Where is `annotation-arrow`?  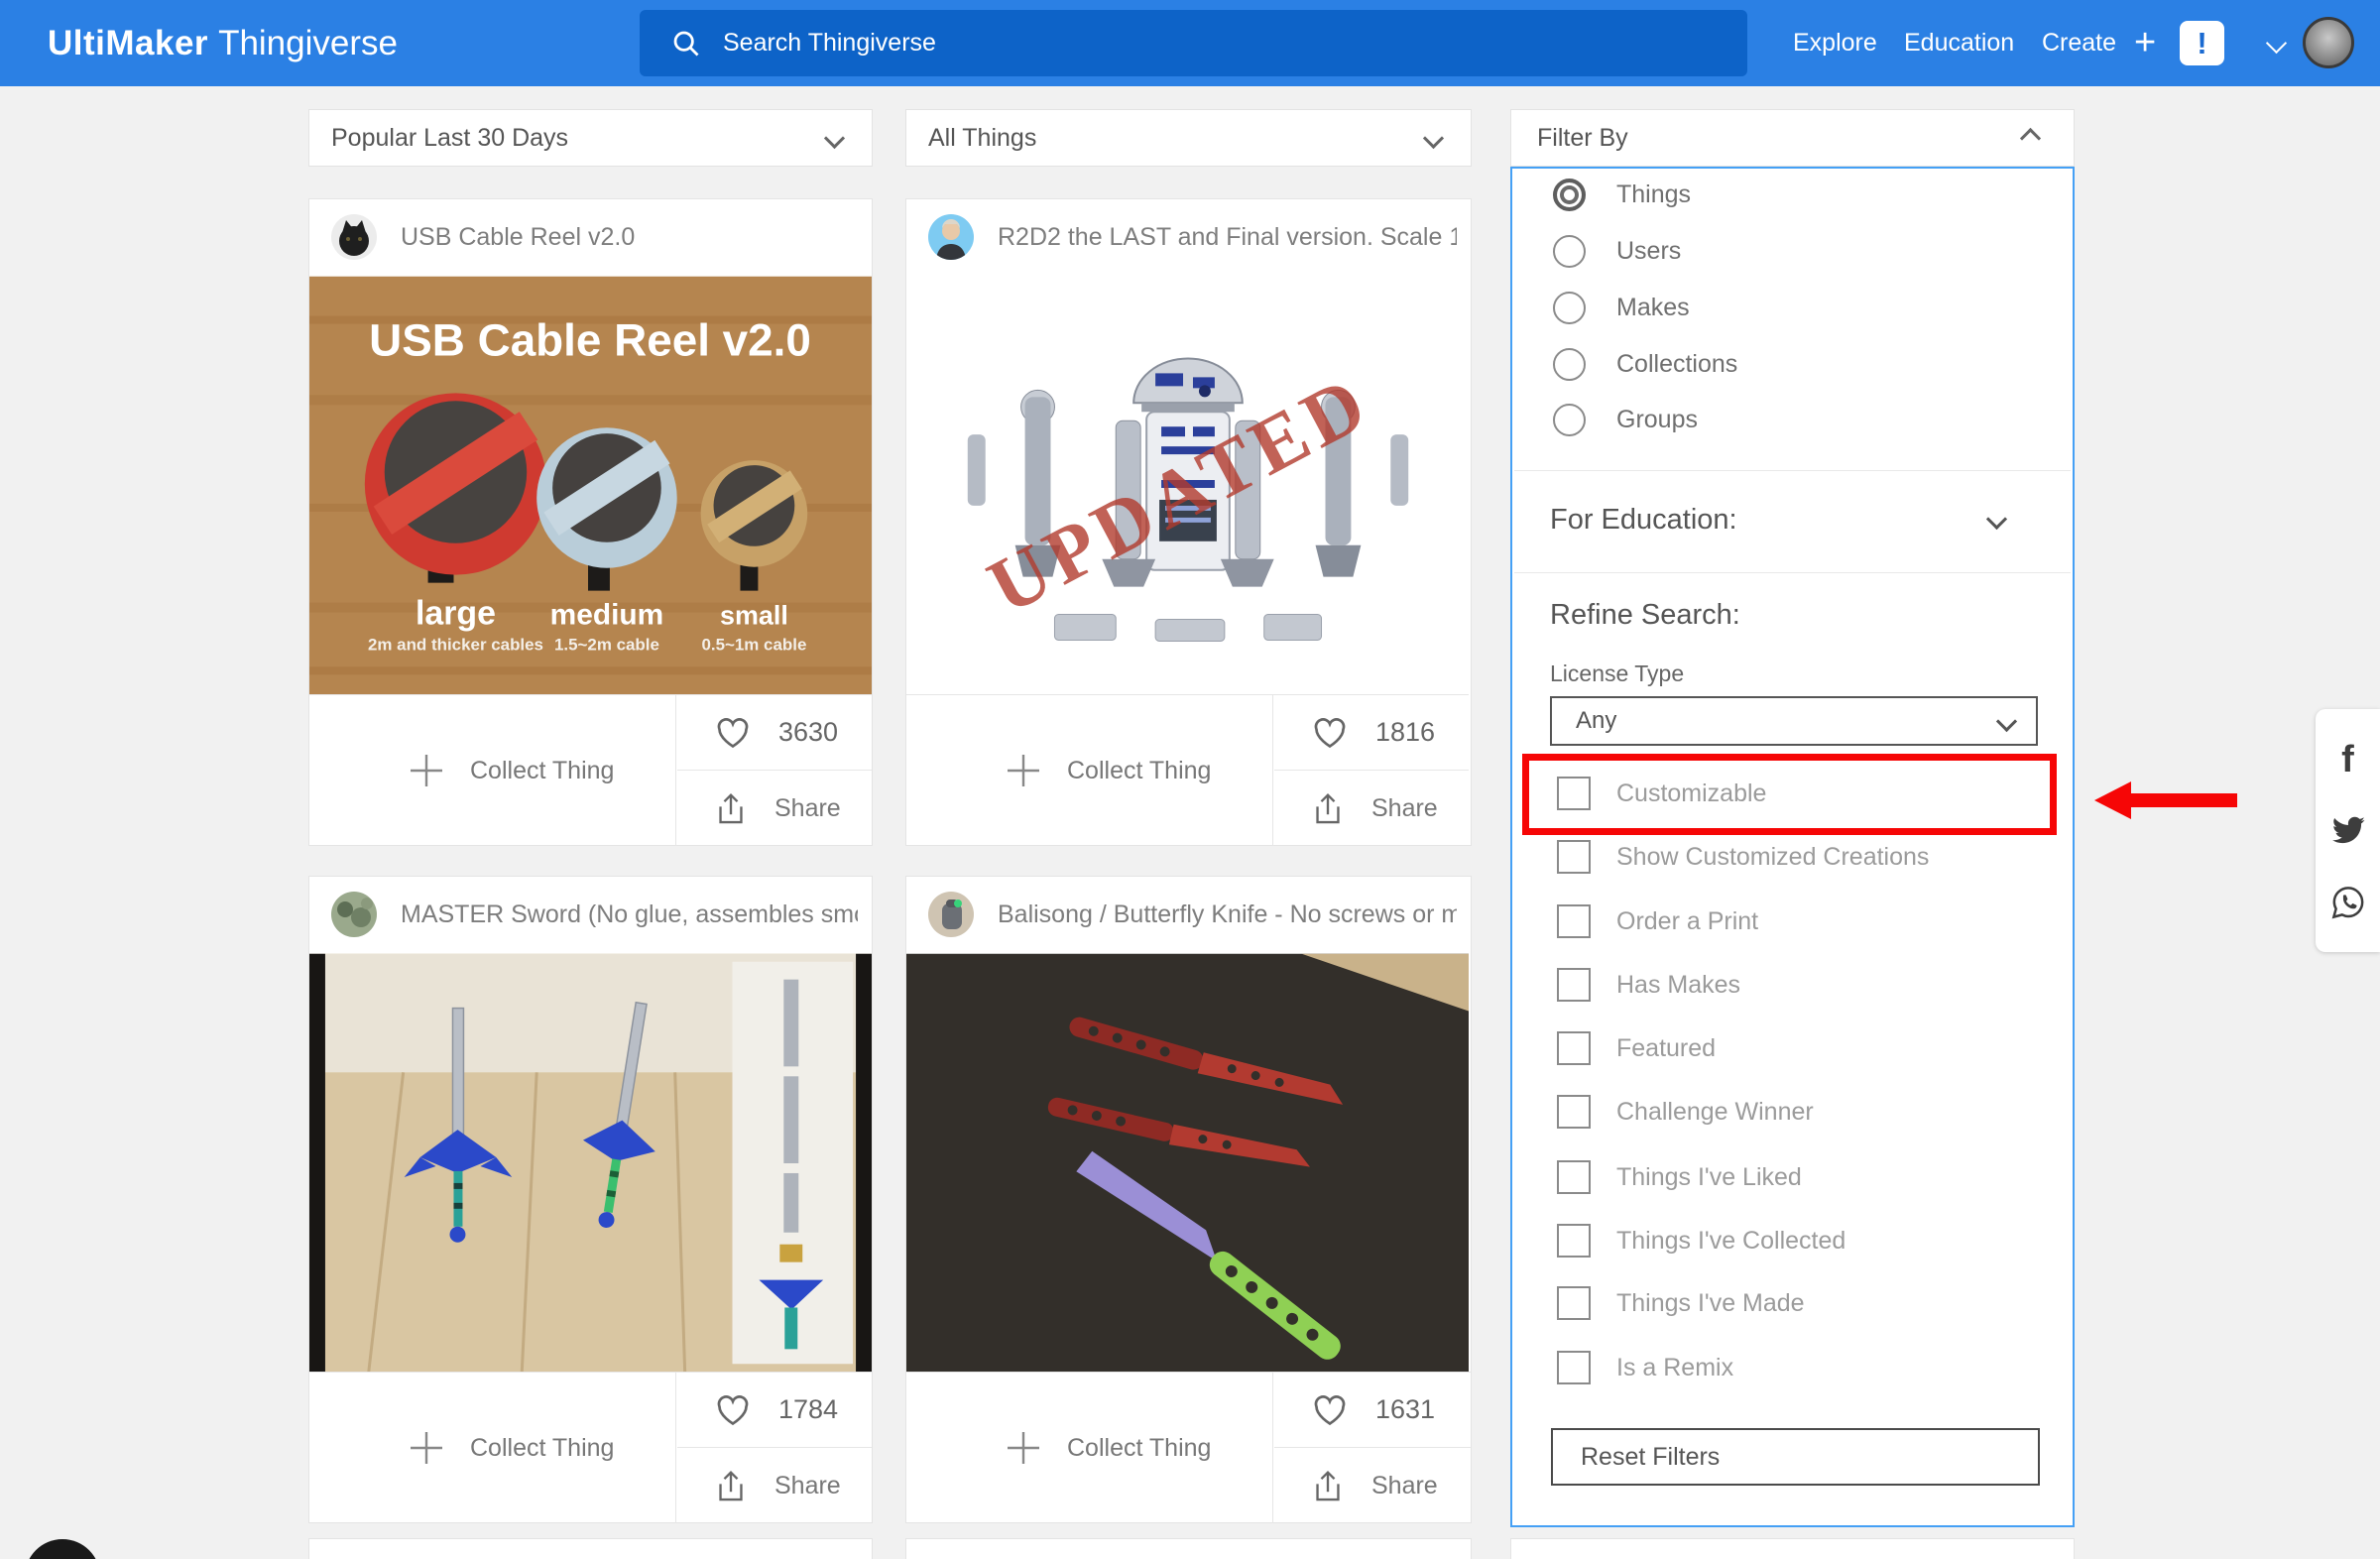 annotation-arrow is located at coordinates (2183, 800).